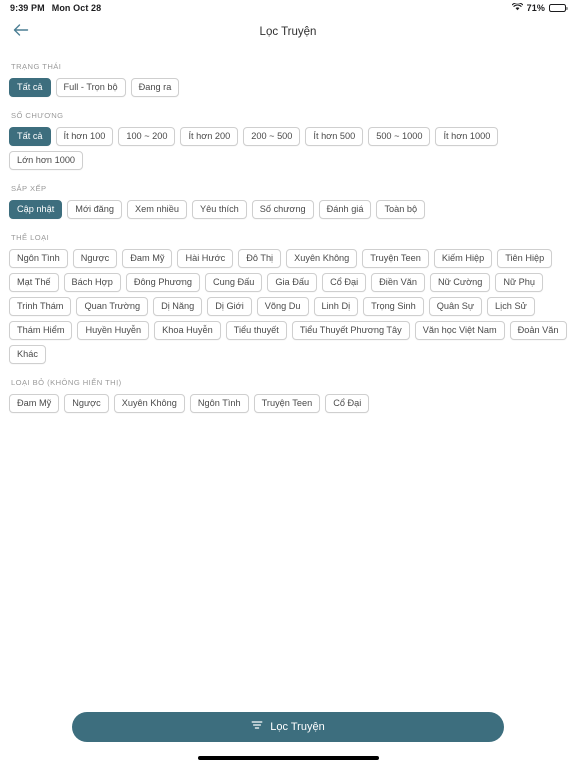 Image resolution: width=576 pixels, height=768 pixels. I want to click on chip-the-loai-23: Linh Dị, so click(336, 306).